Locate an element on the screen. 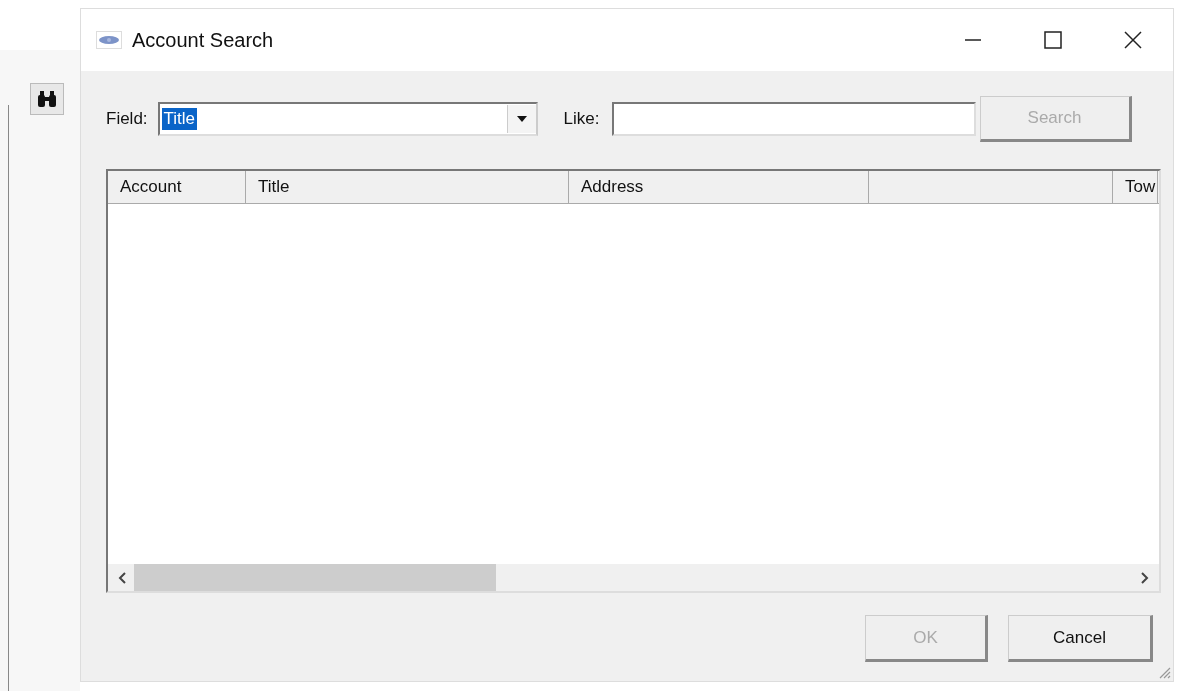 The height and width of the screenshot is (691, 1187). maximize-icon is located at coordinates (1053, 40).